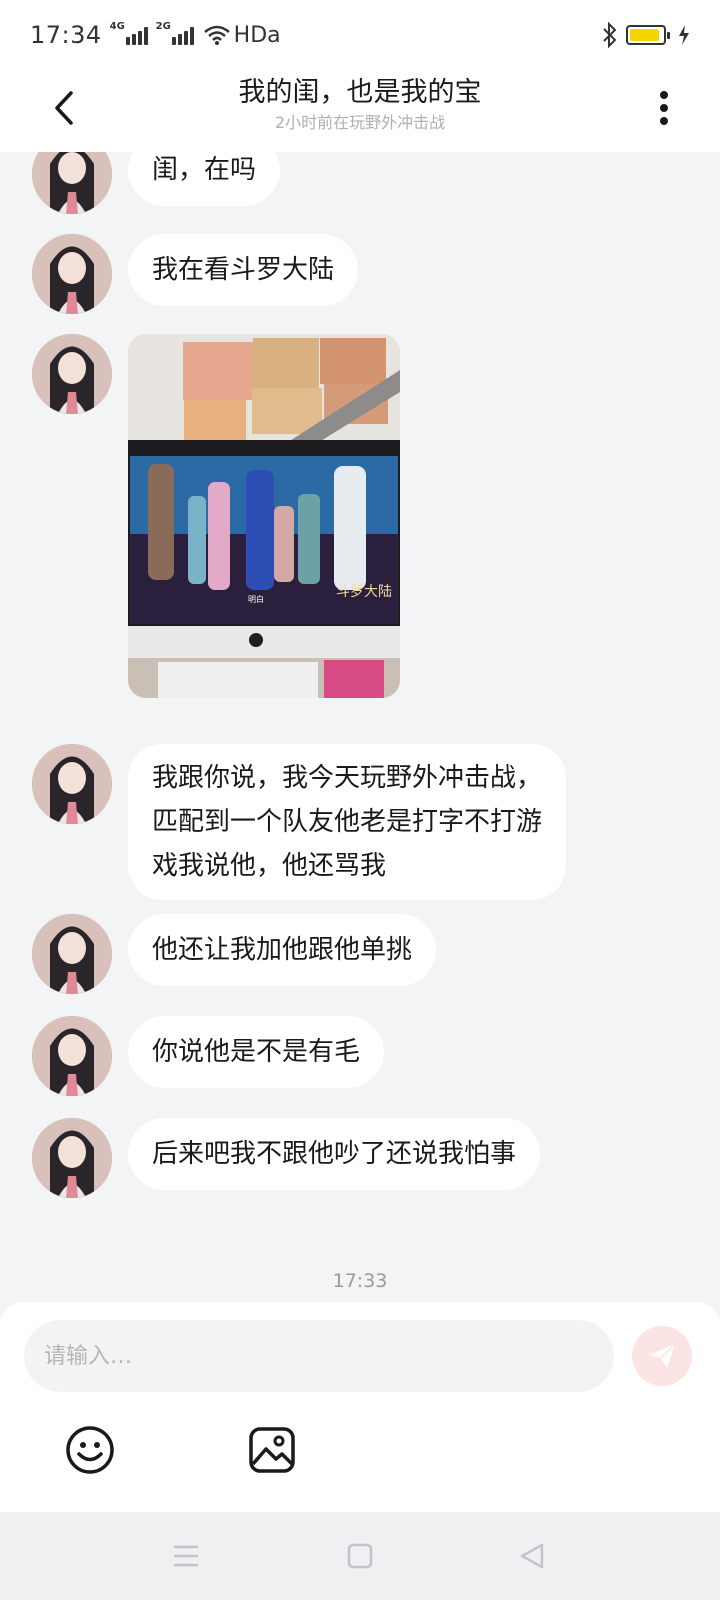  I want to click on chat-title-area: 我的闺，也是我的宝 2小时前在玩野外冲击战, so click(360, 104).